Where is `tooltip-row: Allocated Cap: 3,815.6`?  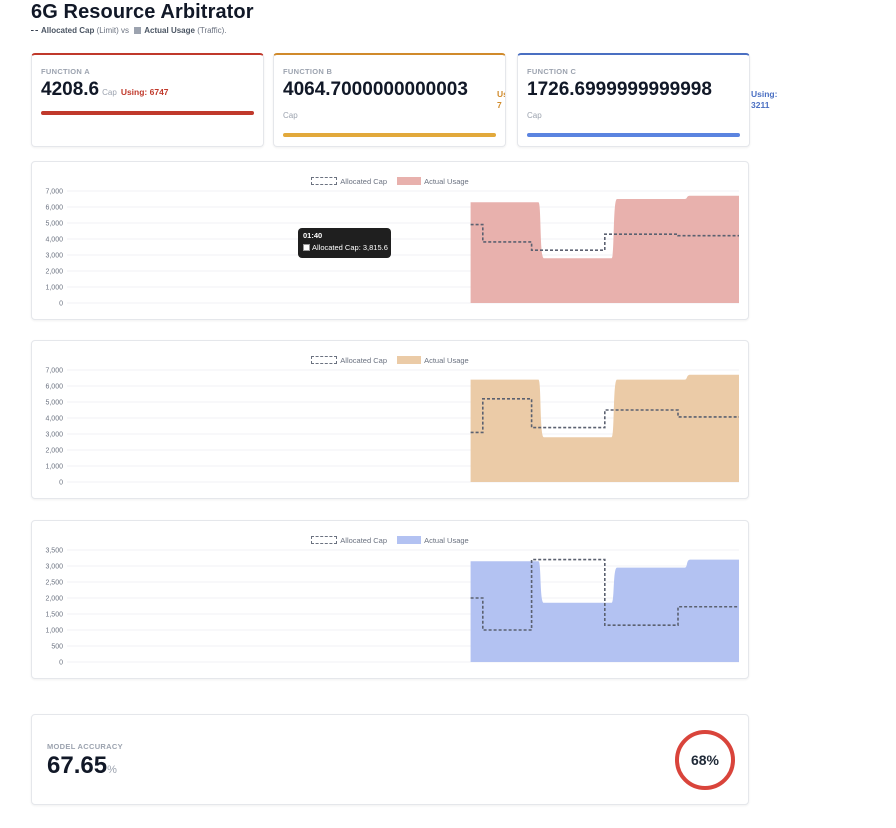 tooltip-row: Allocated Cap: 3,815.6 is located at coordinates (345, 247).